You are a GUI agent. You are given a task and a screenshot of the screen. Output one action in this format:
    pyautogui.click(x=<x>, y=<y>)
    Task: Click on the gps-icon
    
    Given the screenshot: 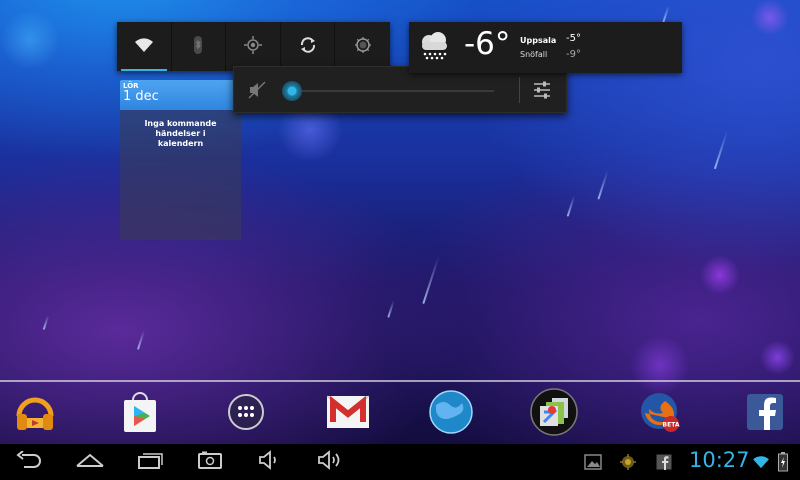 What is the action you would take?
    pyautogui.click(x=252, y=46)
    